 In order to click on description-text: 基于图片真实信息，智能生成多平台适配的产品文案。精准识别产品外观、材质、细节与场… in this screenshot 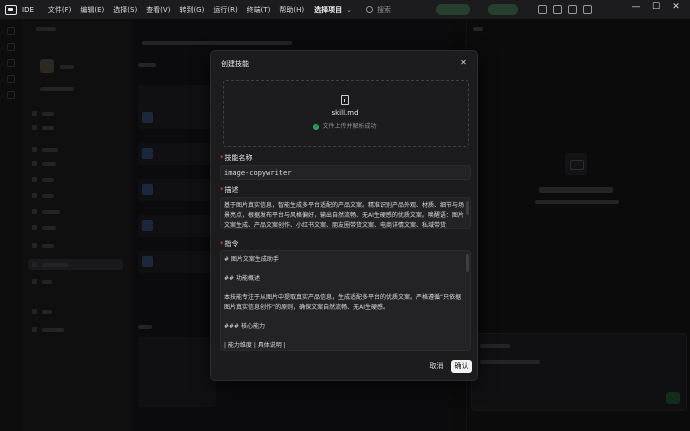, I will do `click(344, 215)`.